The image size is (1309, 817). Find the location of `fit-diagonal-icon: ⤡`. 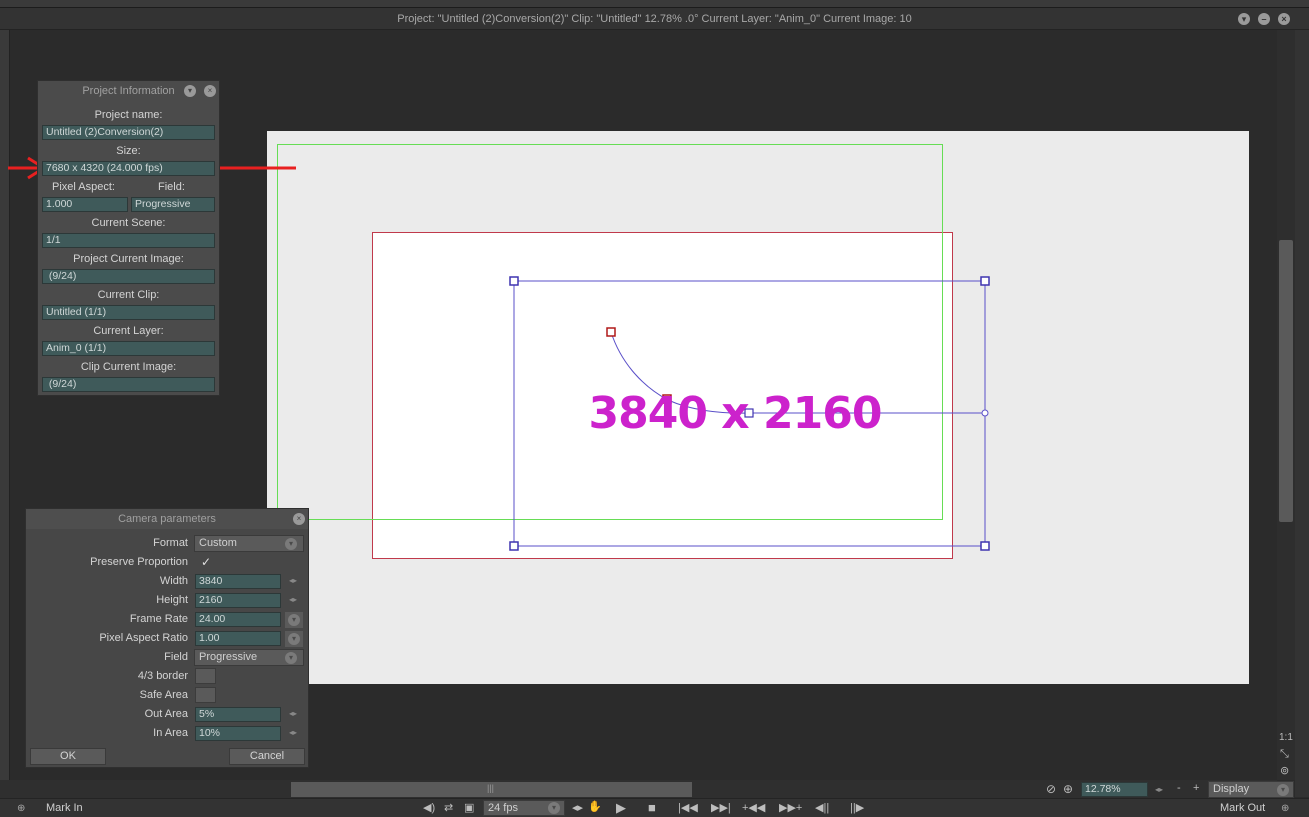

fit-diagonal-icon: ⤡ is located at coordinates (1284, 754).